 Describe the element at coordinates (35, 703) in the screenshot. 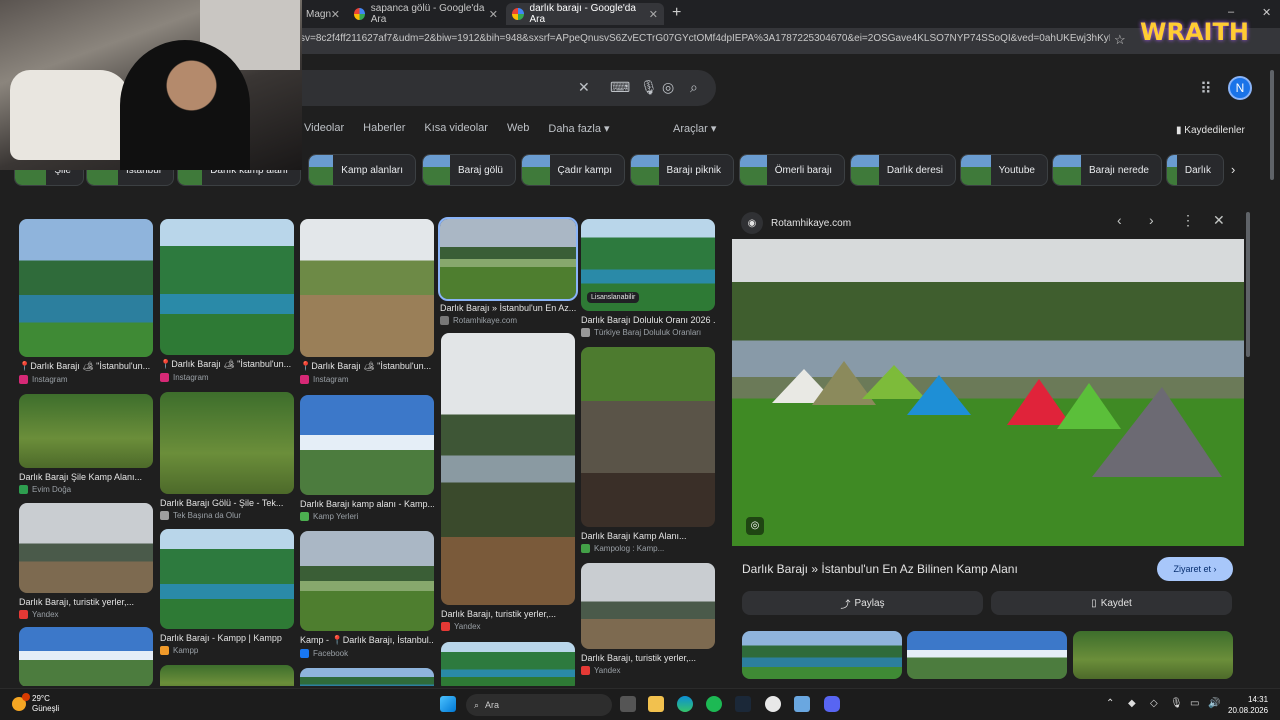

I see `weather-widget: 29°C Güneşli` at that location.